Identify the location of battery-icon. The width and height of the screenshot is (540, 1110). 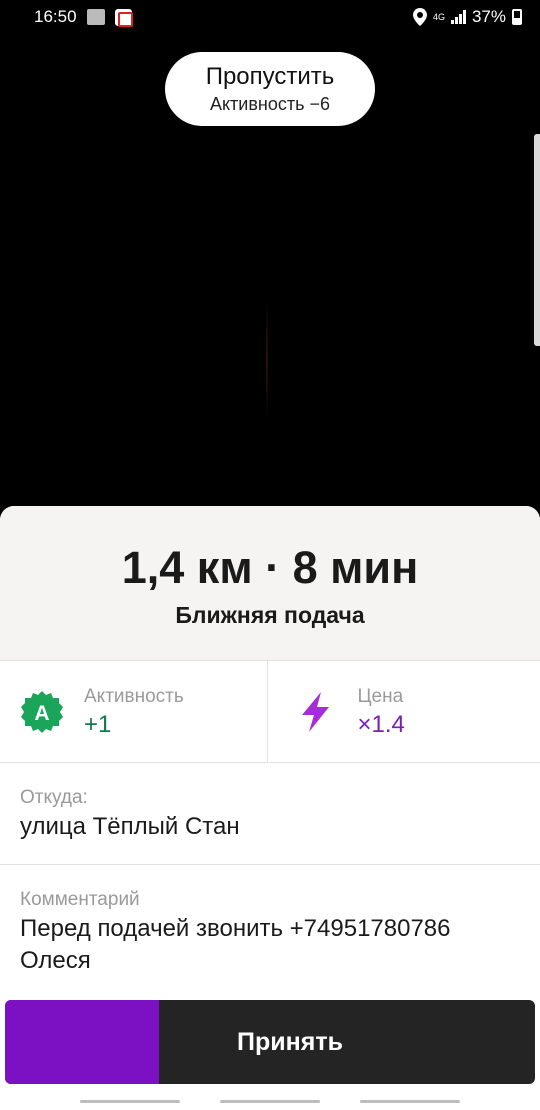
(517, 17).